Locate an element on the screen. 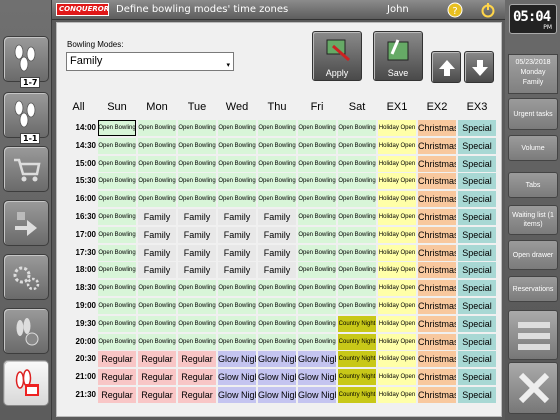 The image size is (560, 420). header-ex2: EX2 is located at coordinates (437, 107).